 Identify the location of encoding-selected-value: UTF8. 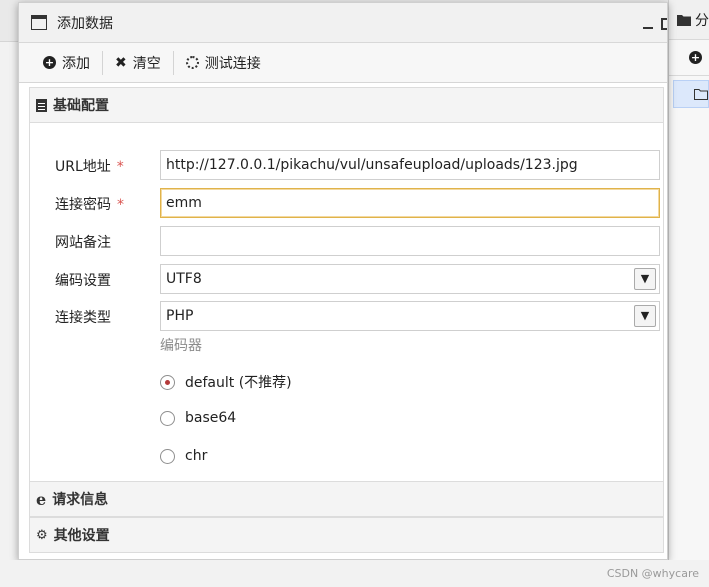
(184, 279).